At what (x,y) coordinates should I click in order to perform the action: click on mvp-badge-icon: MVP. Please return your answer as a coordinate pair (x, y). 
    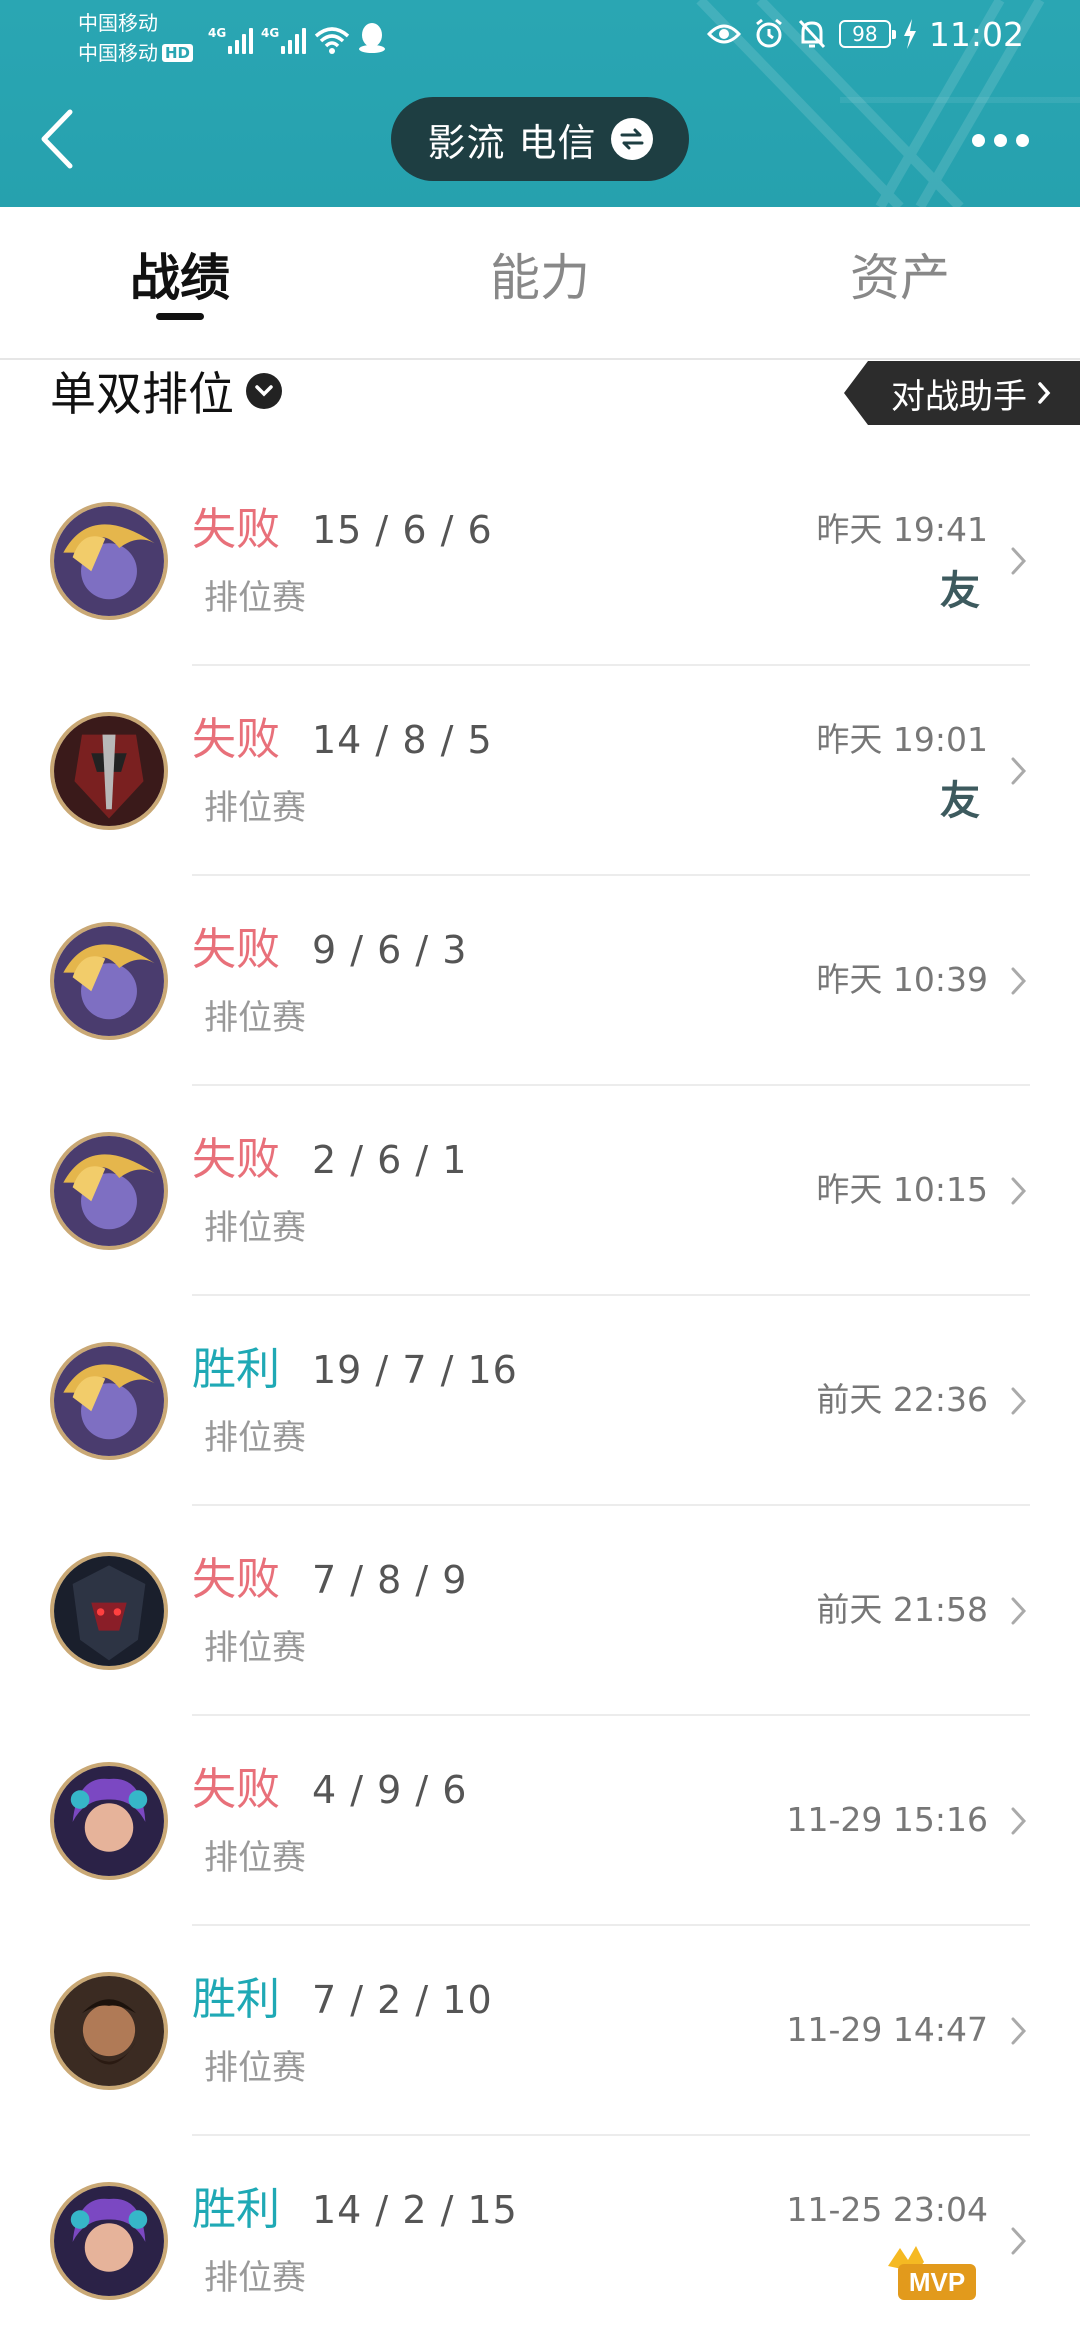
    Looking at the image, I should click on (932, 2273).